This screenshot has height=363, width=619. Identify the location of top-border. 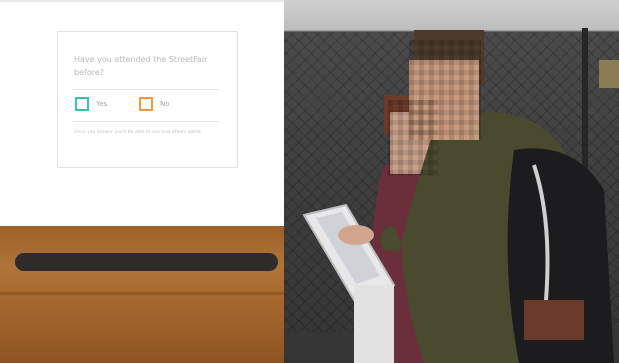
(142, 1).